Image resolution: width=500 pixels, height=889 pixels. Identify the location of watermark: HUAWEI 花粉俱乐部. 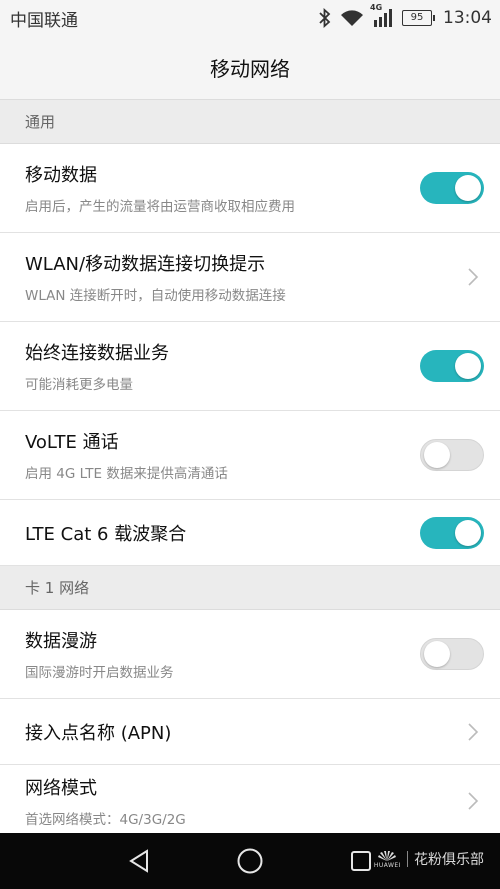
(429, 859).